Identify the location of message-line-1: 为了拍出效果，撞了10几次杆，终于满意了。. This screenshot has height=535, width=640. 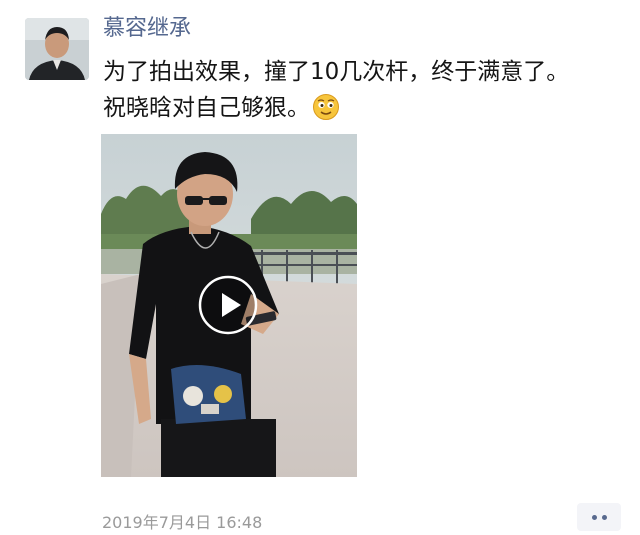
(336, 72).